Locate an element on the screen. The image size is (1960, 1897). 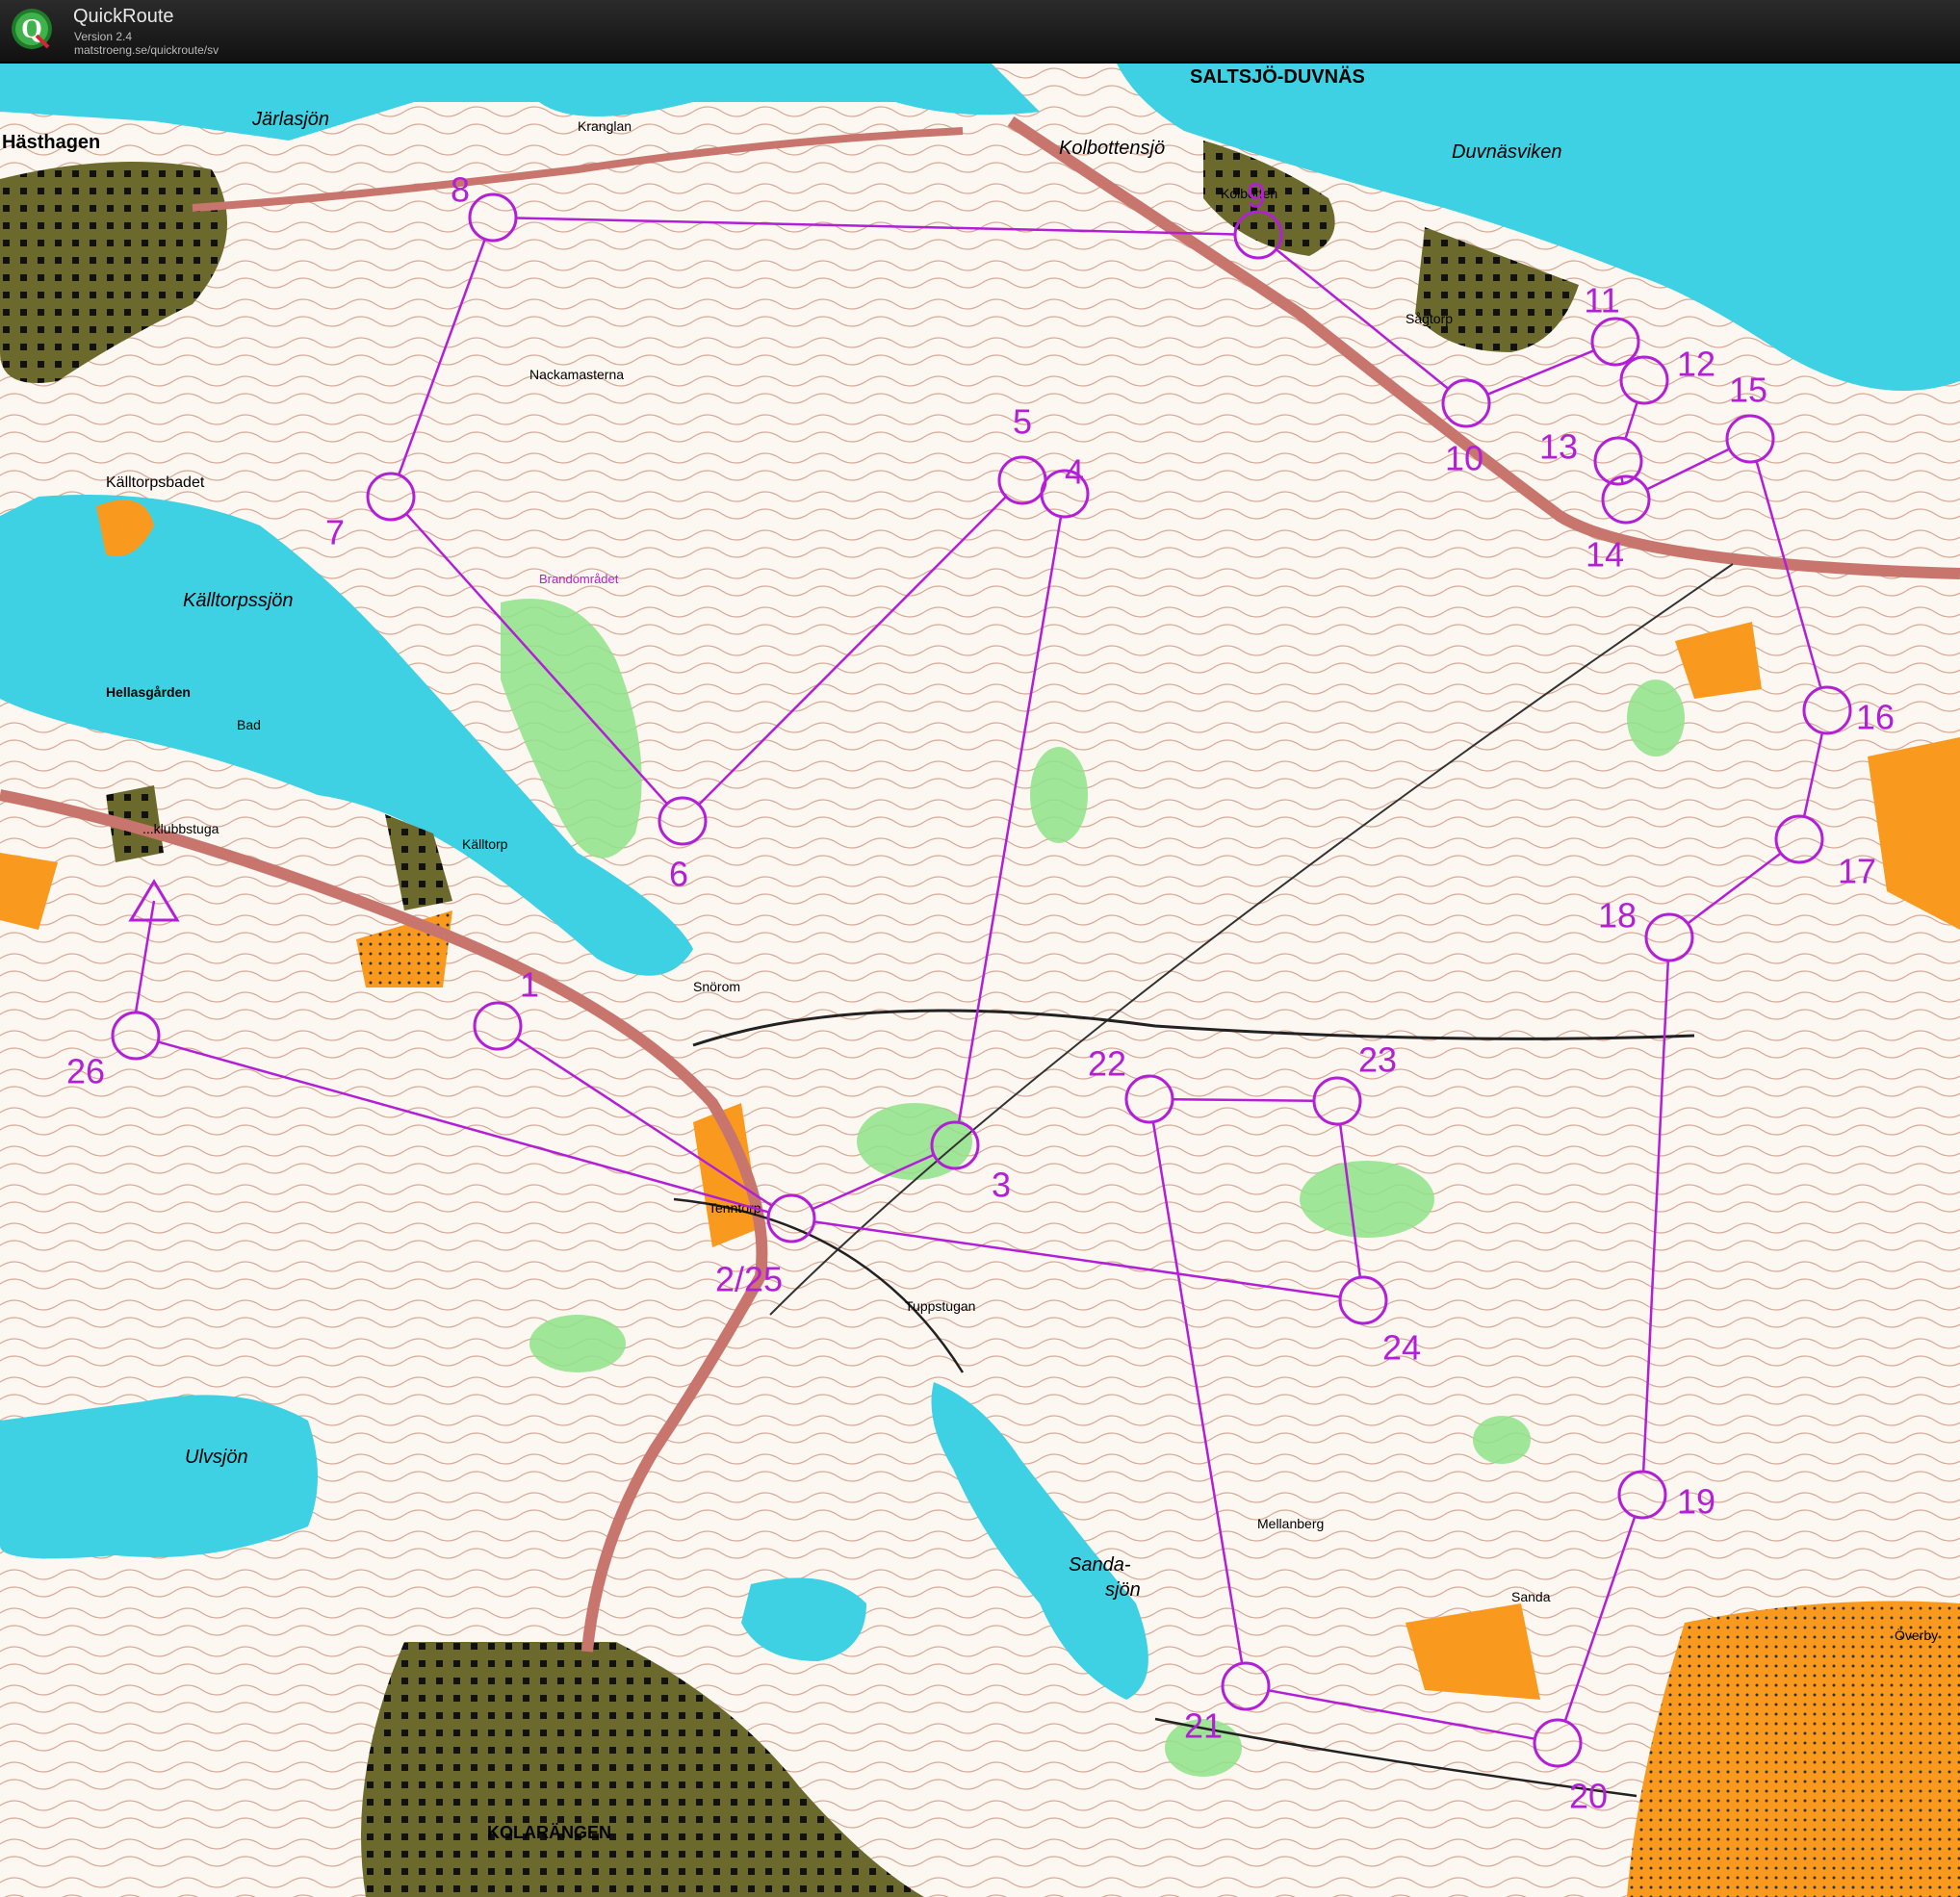
control-number: 23 is located at coordinates (1377, 1060).